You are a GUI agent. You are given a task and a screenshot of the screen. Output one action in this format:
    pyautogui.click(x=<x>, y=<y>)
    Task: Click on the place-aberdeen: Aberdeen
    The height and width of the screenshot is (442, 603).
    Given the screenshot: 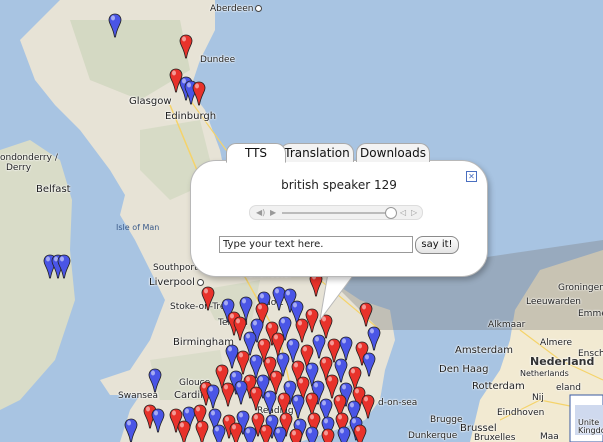 What is the action you would take?
    pyautogui.click(x=237, y=9)
    